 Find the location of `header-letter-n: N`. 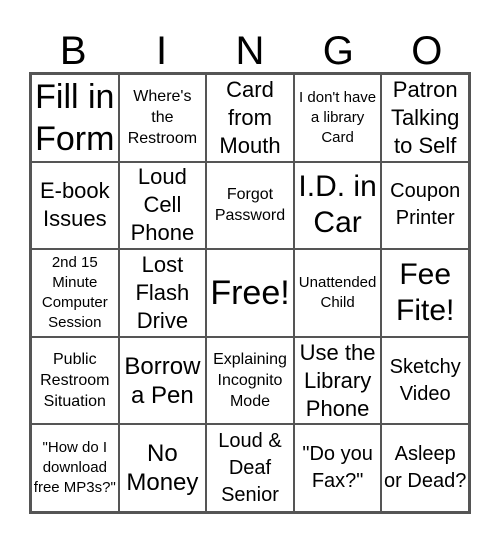

header-letter-n: N is located at coordinates (250, 51).